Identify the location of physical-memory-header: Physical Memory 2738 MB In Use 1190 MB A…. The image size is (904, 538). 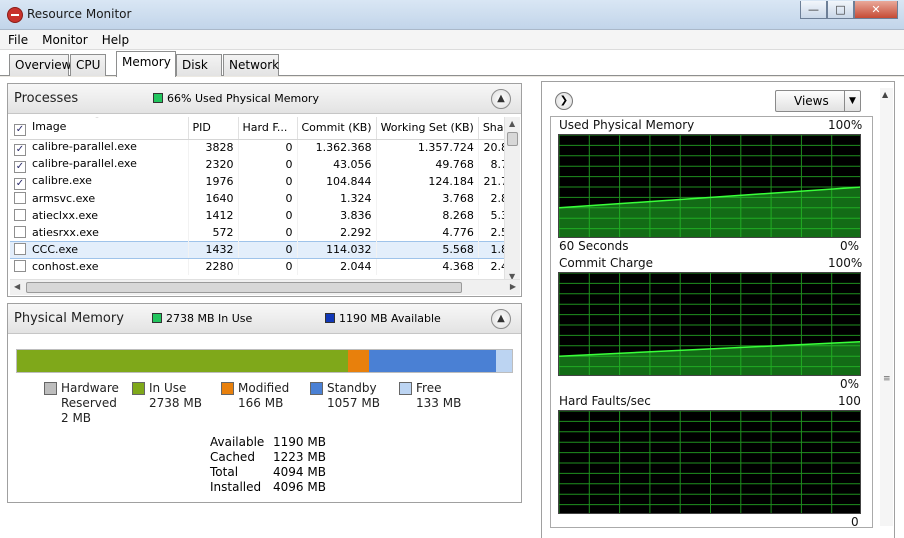
(264, 319).